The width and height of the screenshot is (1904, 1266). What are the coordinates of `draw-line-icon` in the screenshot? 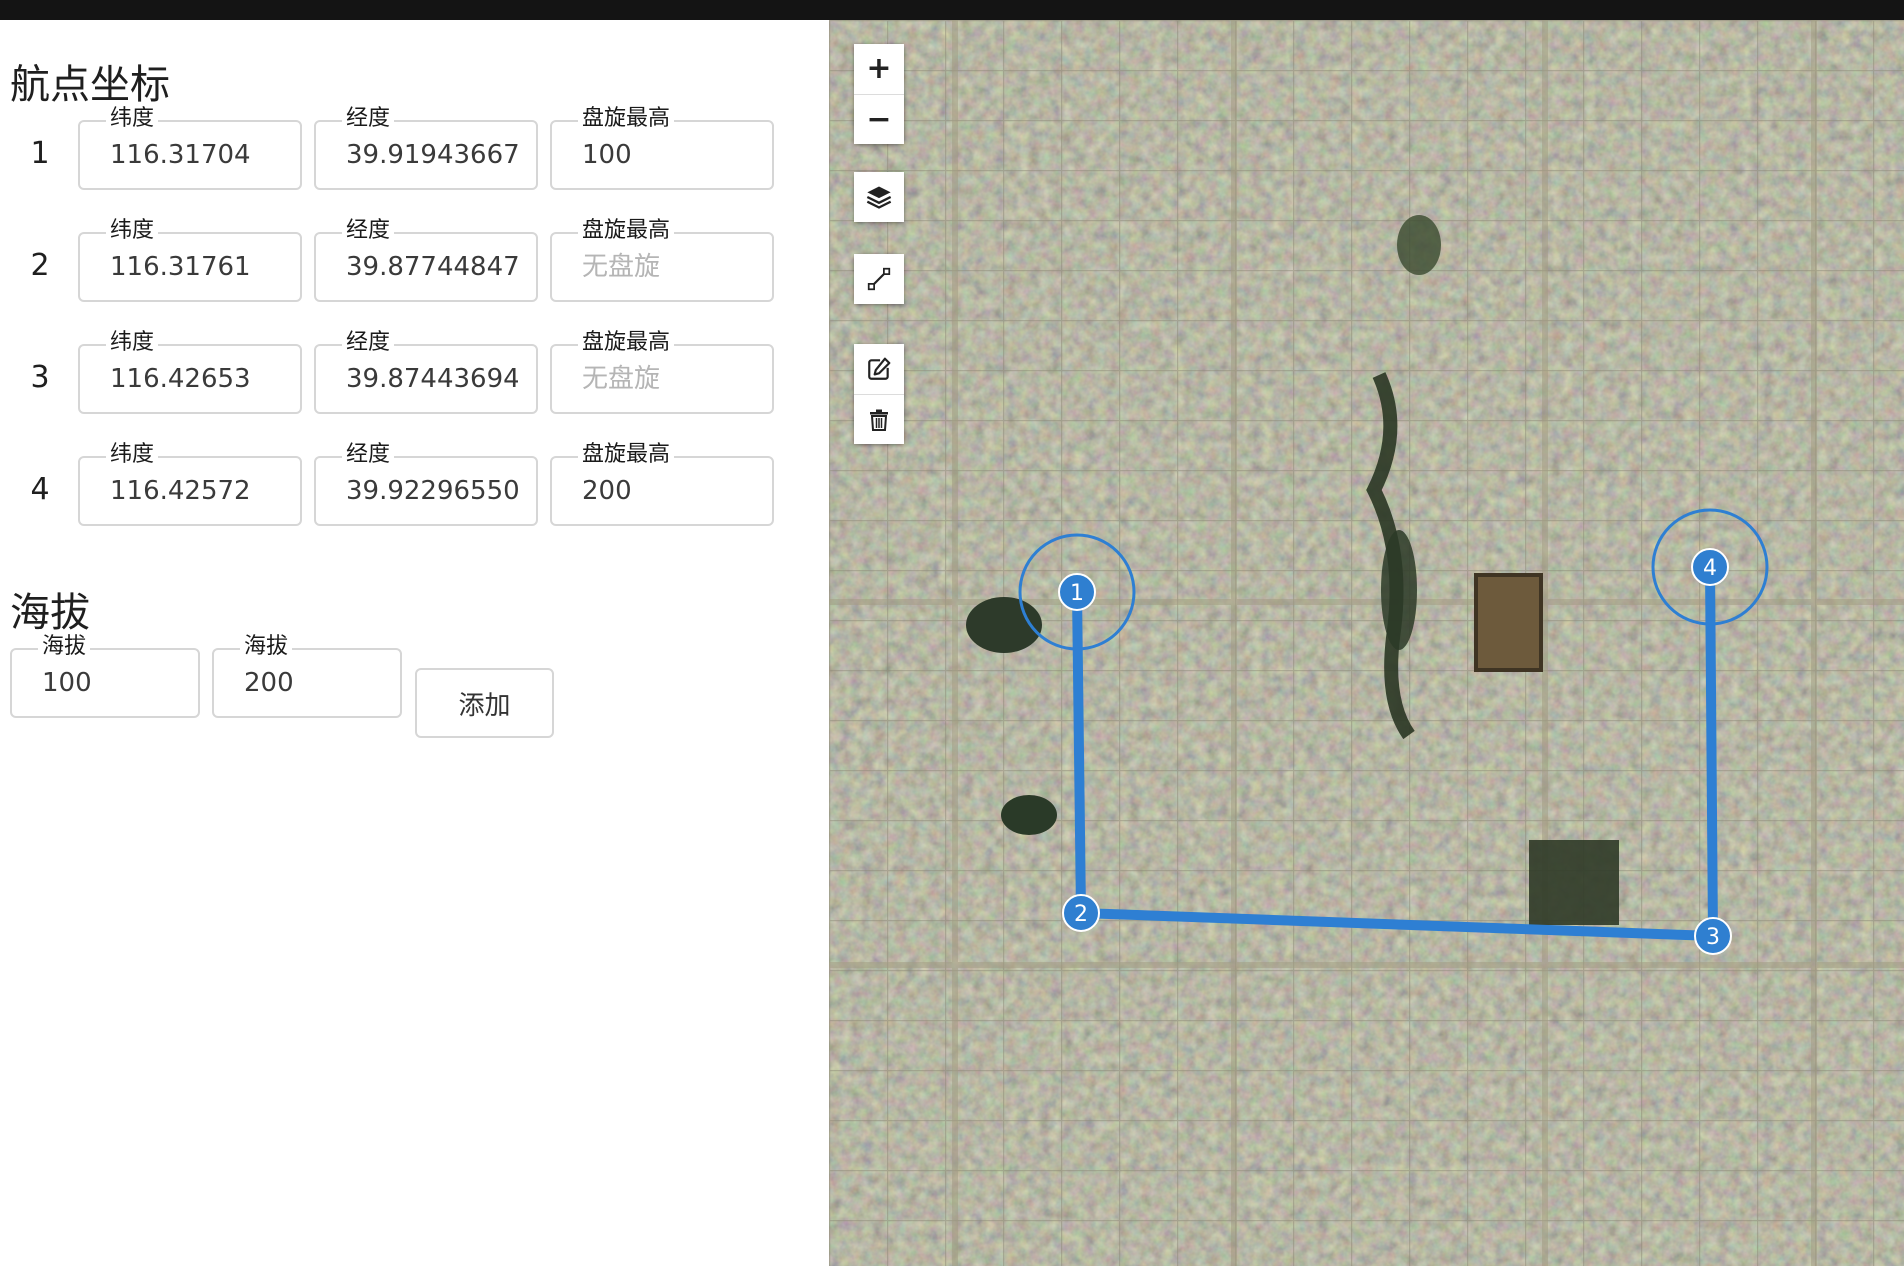 It's located at (879, 279).